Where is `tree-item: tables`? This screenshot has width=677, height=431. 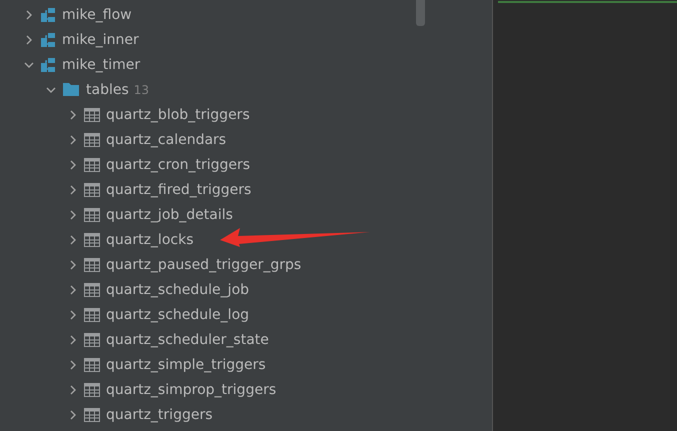 tree-item: tables is located at coordinates (107, 90).